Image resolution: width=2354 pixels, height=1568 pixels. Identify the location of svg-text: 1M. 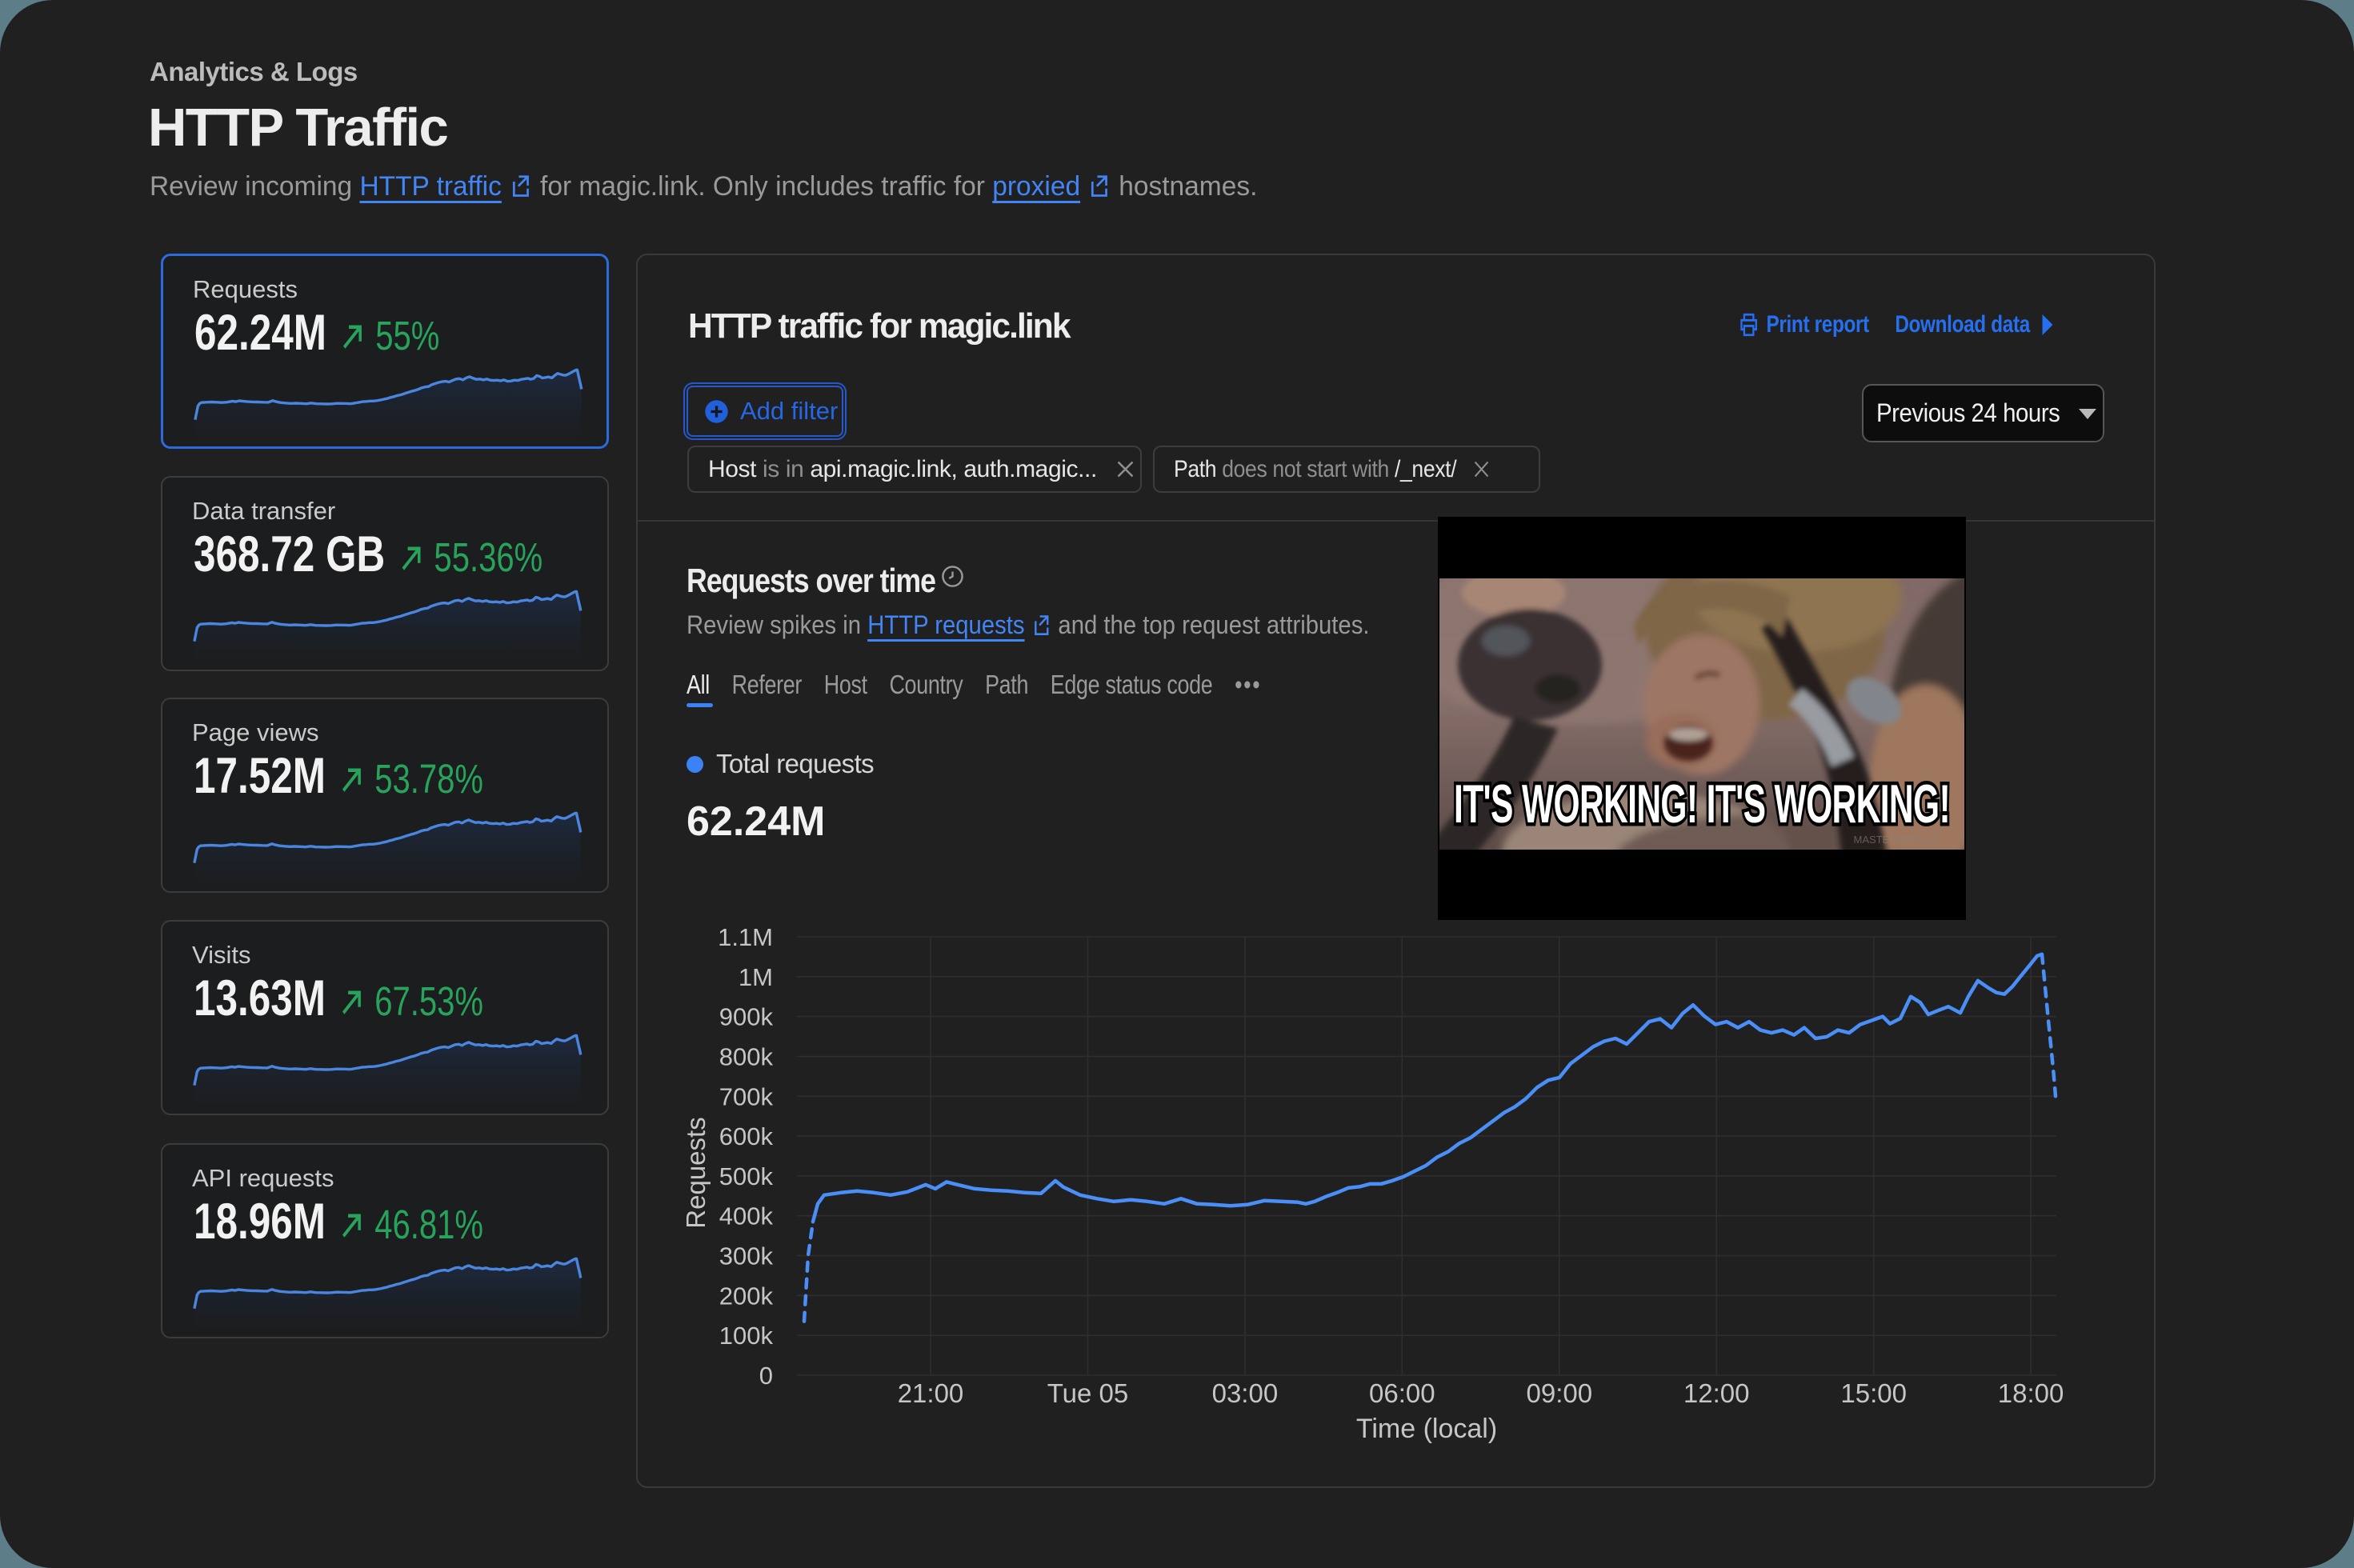
(756, 977).